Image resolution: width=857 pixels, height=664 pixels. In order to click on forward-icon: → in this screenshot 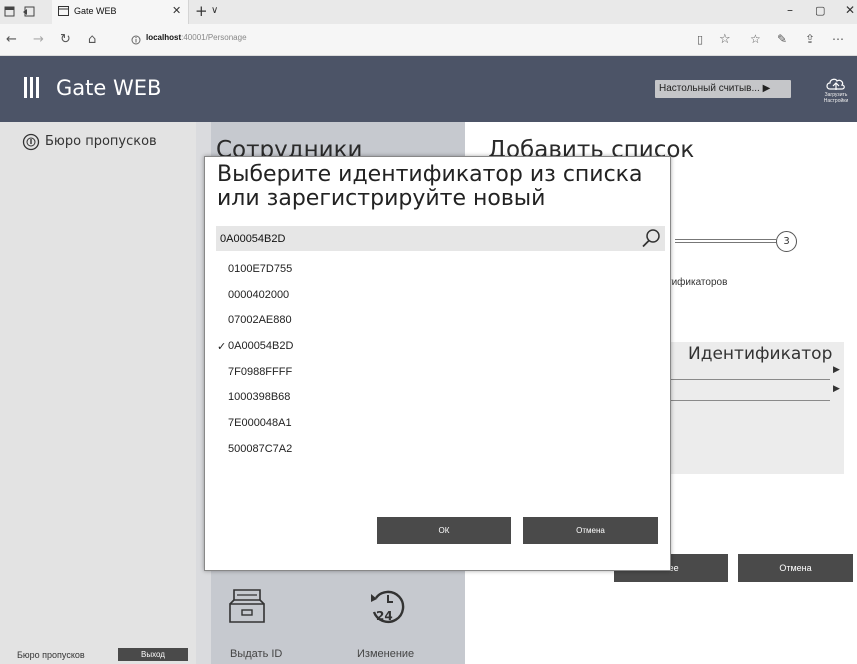, I will do `click(38, 39)`.